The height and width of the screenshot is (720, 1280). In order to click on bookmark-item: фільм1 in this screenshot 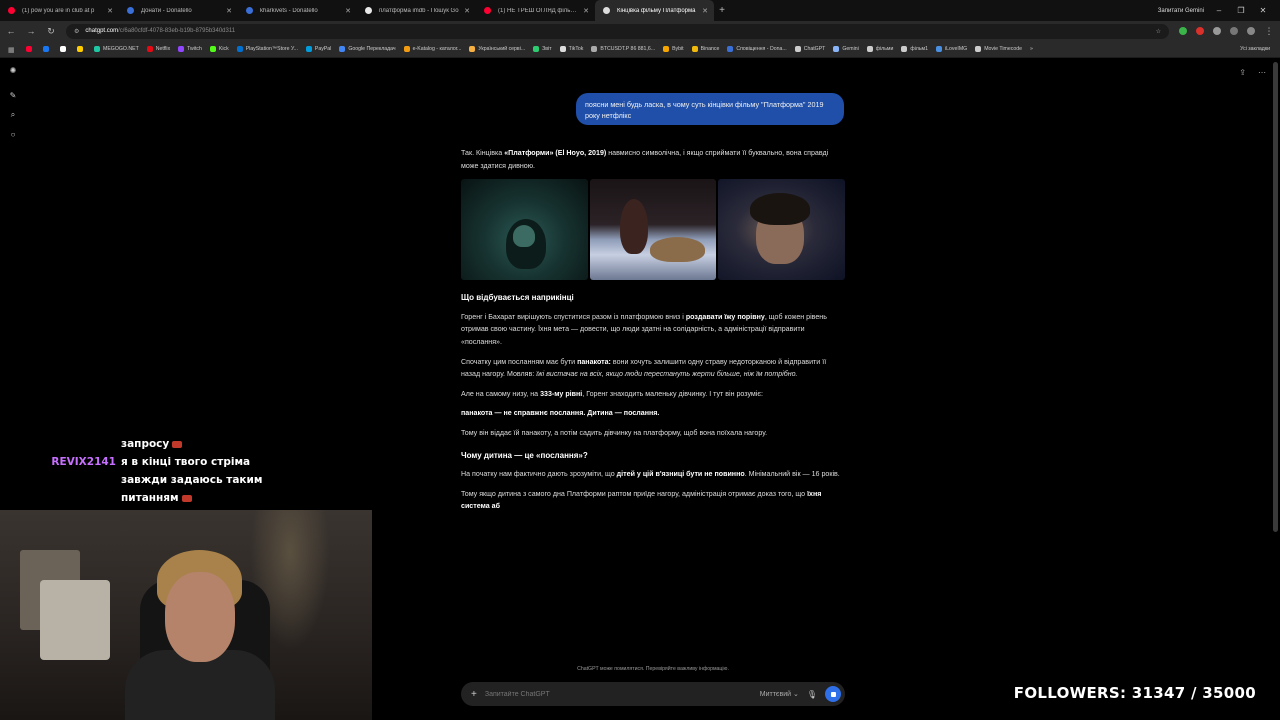, I will do `click(914, 49)`.